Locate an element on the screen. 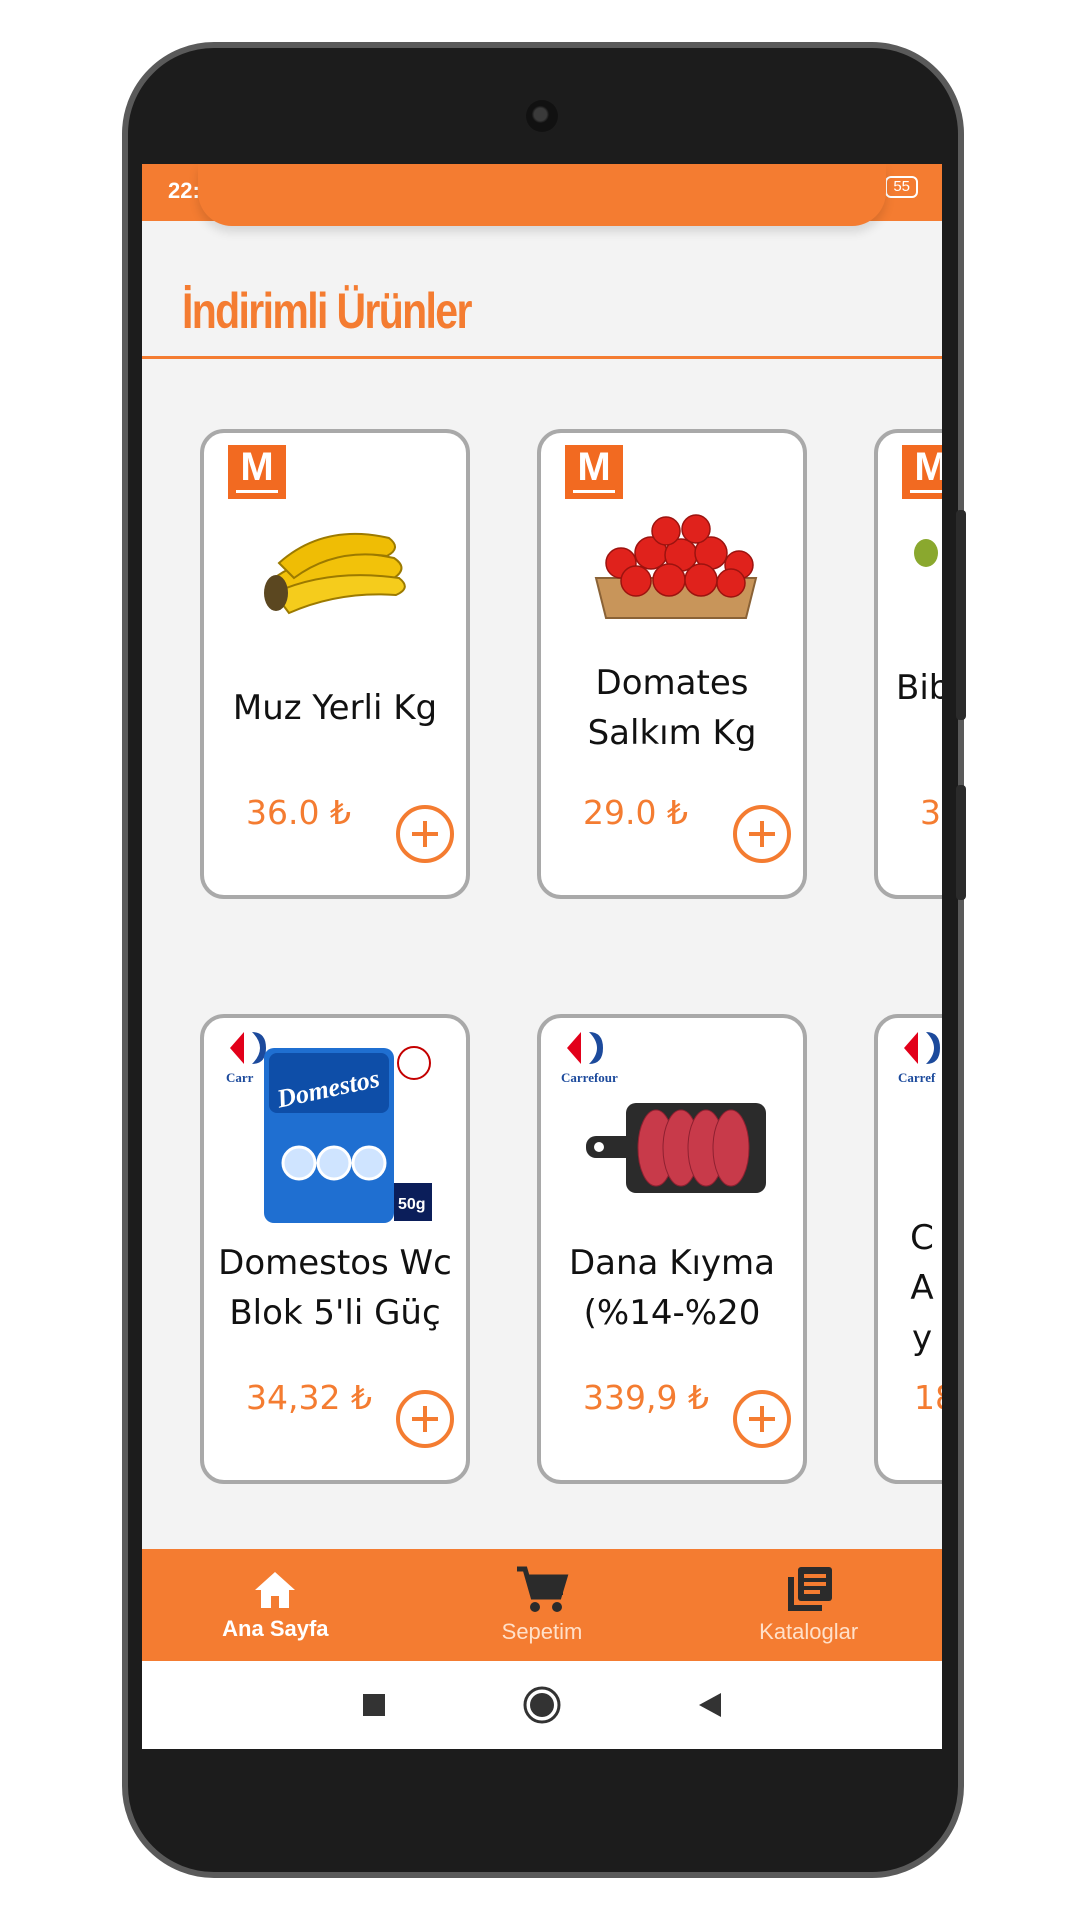  nav-cart: Sepetim is located at coordinates (542, 1605).